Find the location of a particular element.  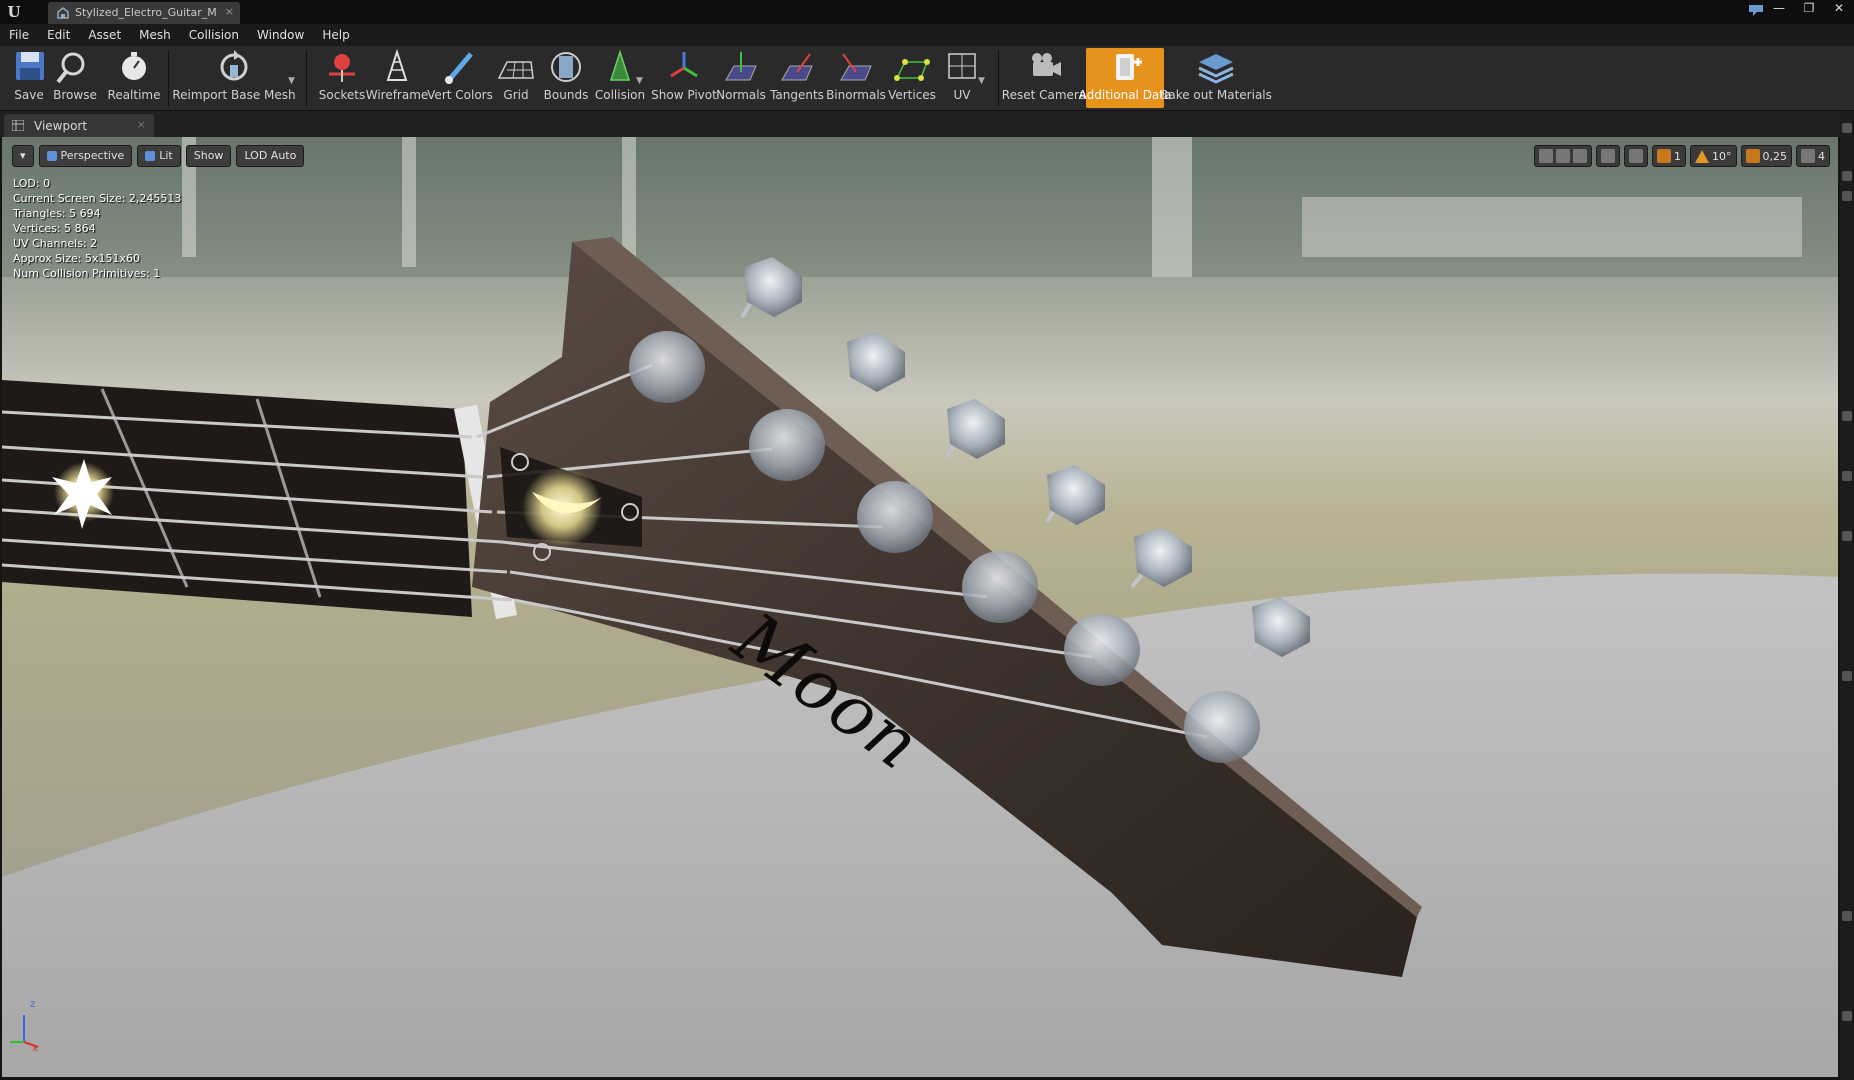

perspective-icon is located at coordinates (51, 156).